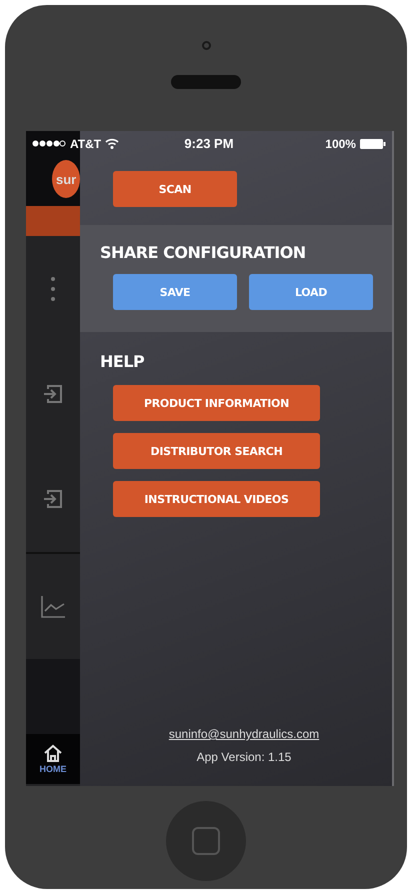 The image size is (412, 894). What do you see at coordinates (206, 82) in the screenshot?
I see `speaker-slot` at bounding box center [206, 82].